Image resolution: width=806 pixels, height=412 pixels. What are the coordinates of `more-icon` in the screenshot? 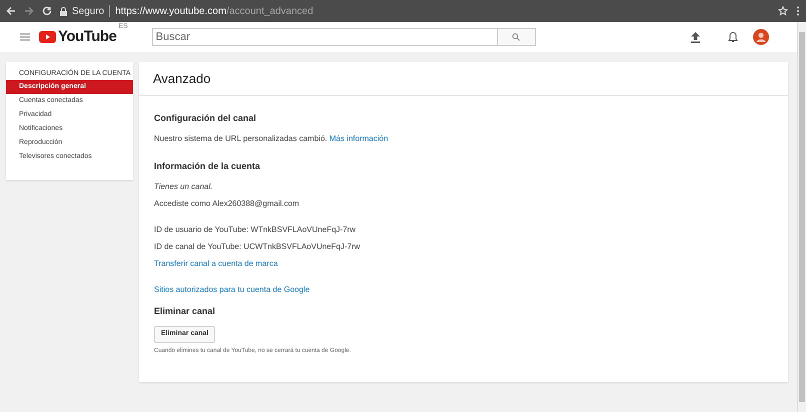 It's located at (798, 11).